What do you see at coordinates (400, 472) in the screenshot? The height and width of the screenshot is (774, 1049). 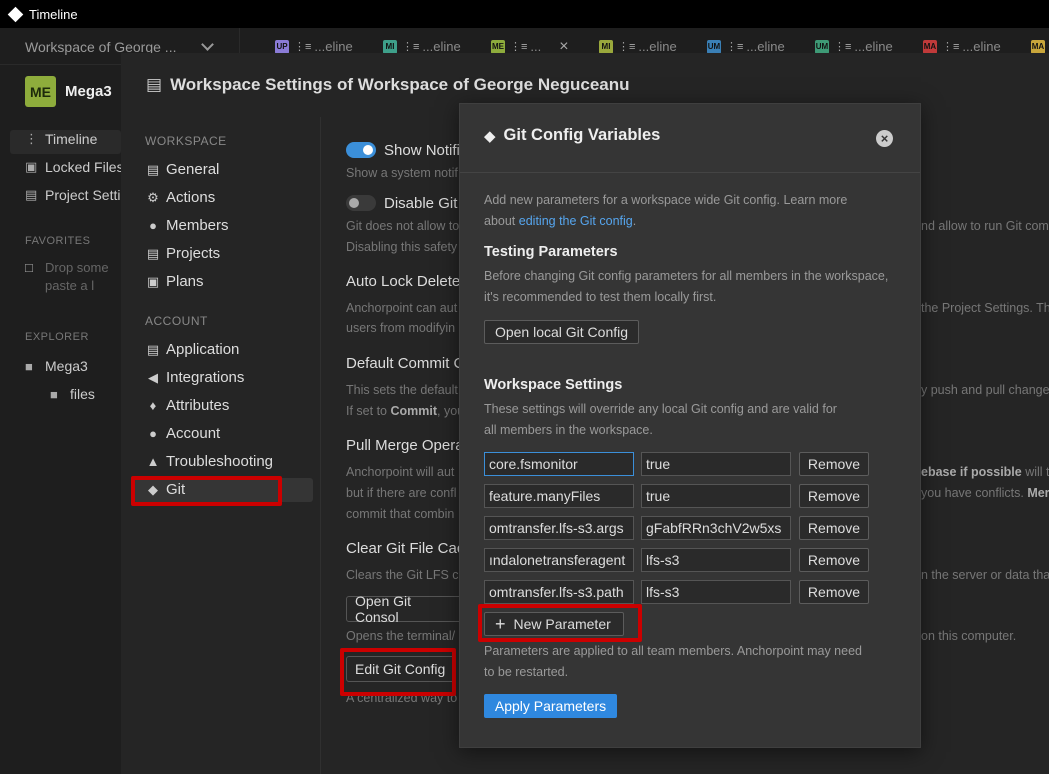 I see `pull-merge-desc: Anchorpoint will aut` at bounding box center [400, 472].